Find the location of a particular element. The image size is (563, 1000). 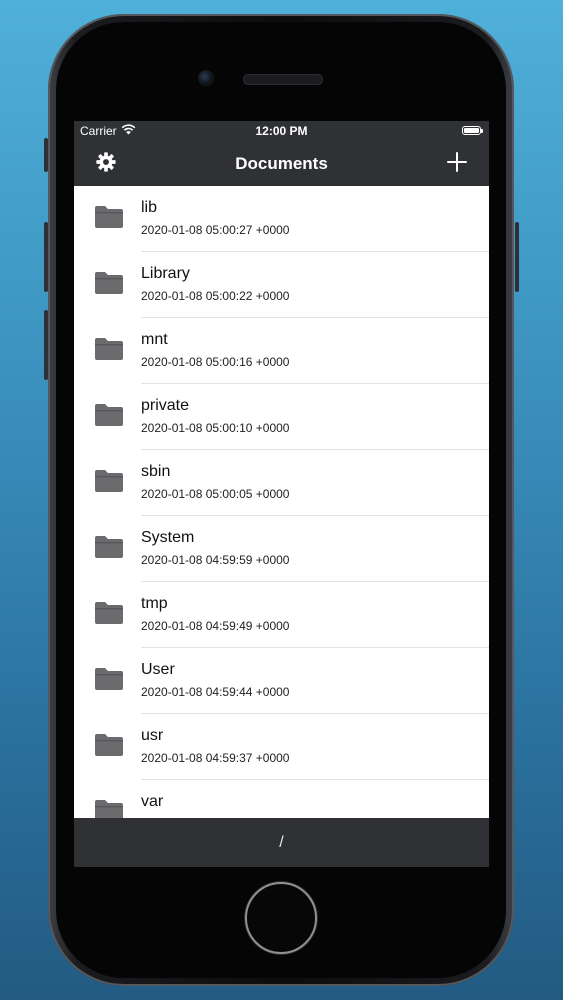

file-name: usr is located at coordinates (152, 735).